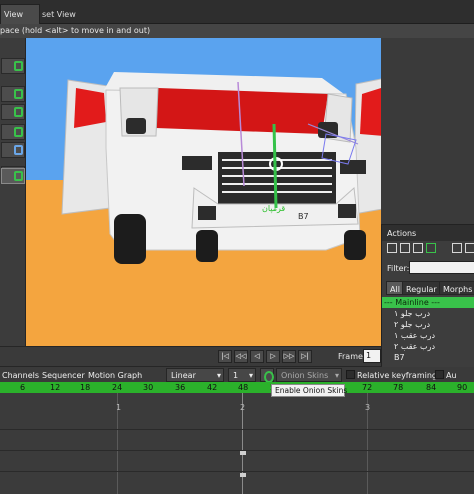  I want to click on step-forward-button: ▷▷, so click(289, 356).